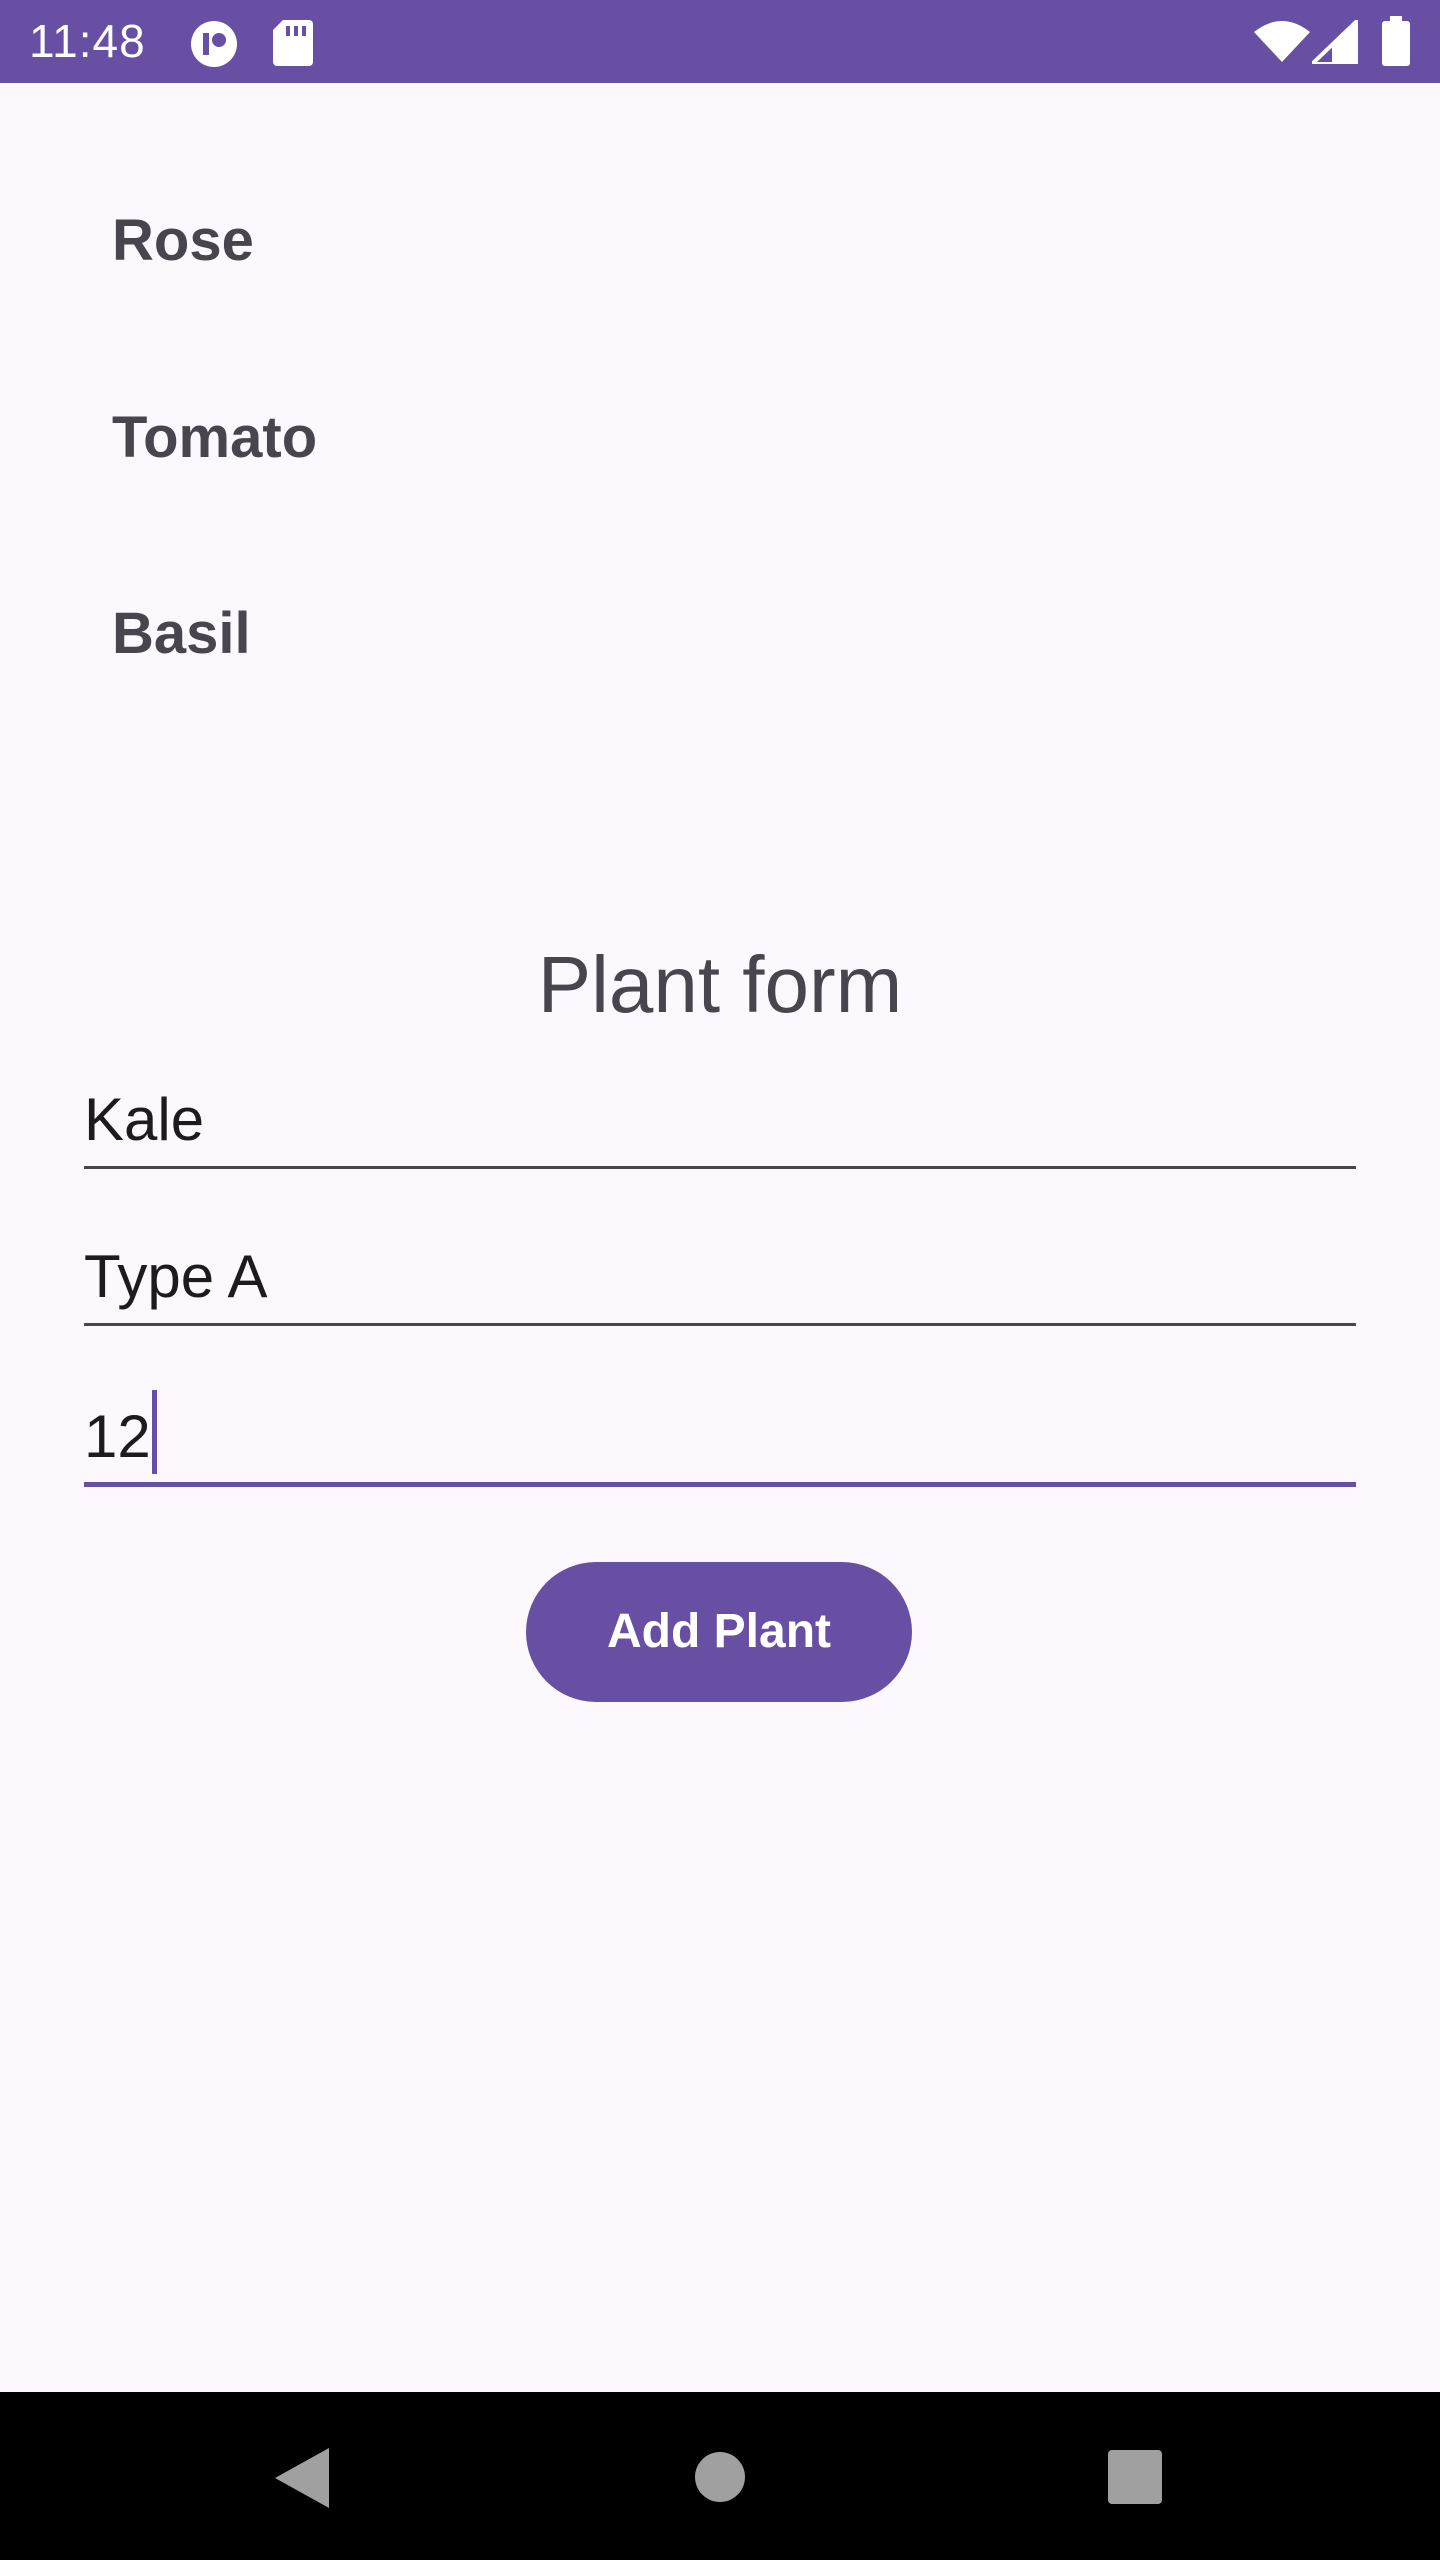  Describe the element at coordinates (302, 2480) in the screenshot. I see `back-icon` at that location.